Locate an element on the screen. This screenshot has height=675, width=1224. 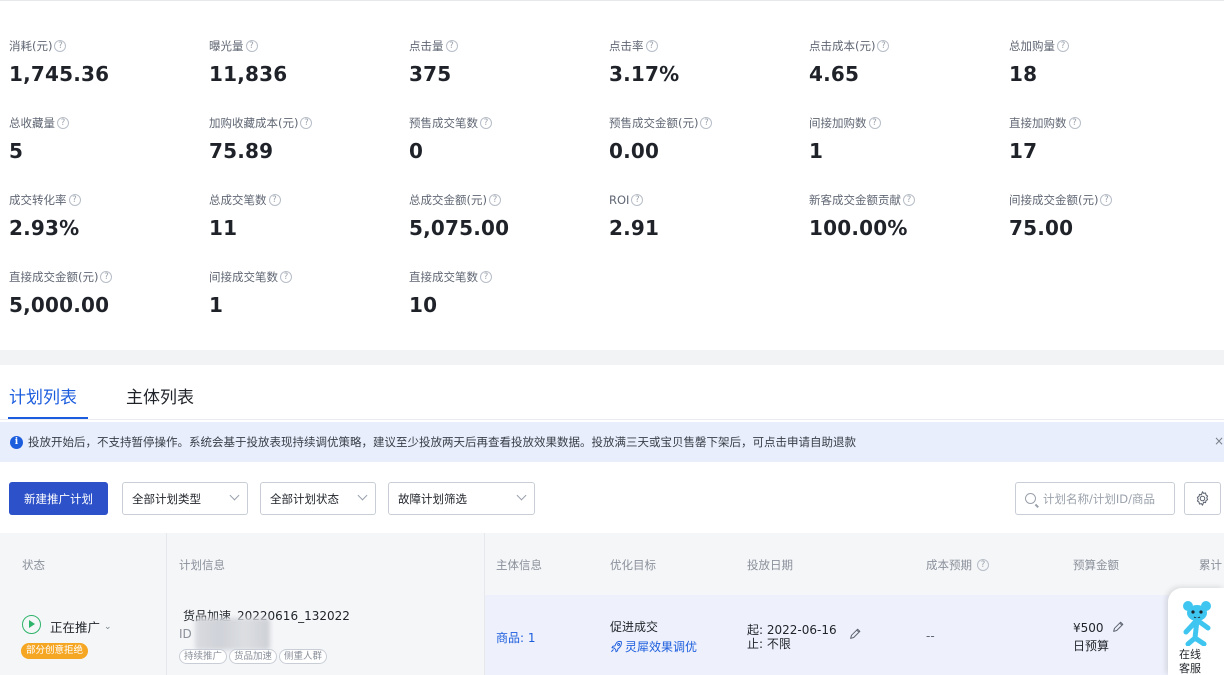
plan-type-select: 全部计划类型 is located at coordinates (185, 498).